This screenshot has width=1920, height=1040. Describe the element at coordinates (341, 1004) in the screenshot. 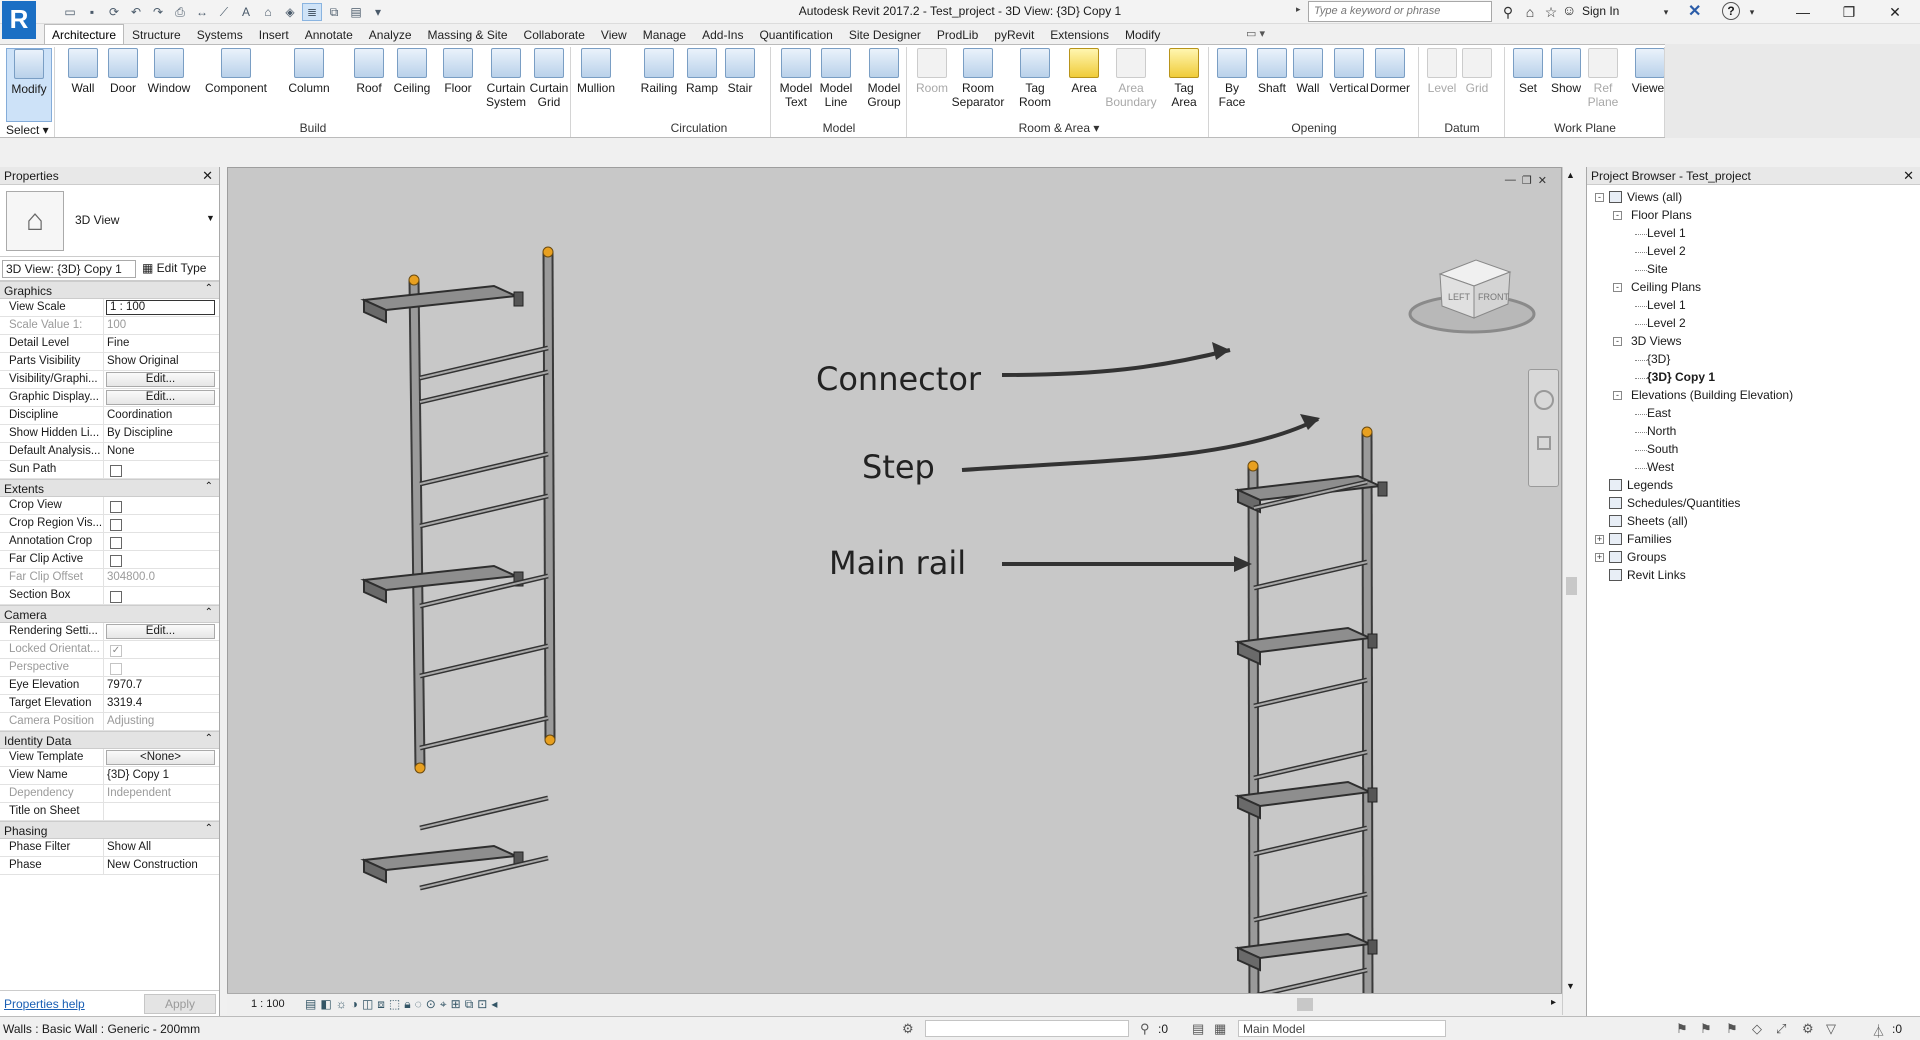

I see `sun-path-icon: ☼` at that location.